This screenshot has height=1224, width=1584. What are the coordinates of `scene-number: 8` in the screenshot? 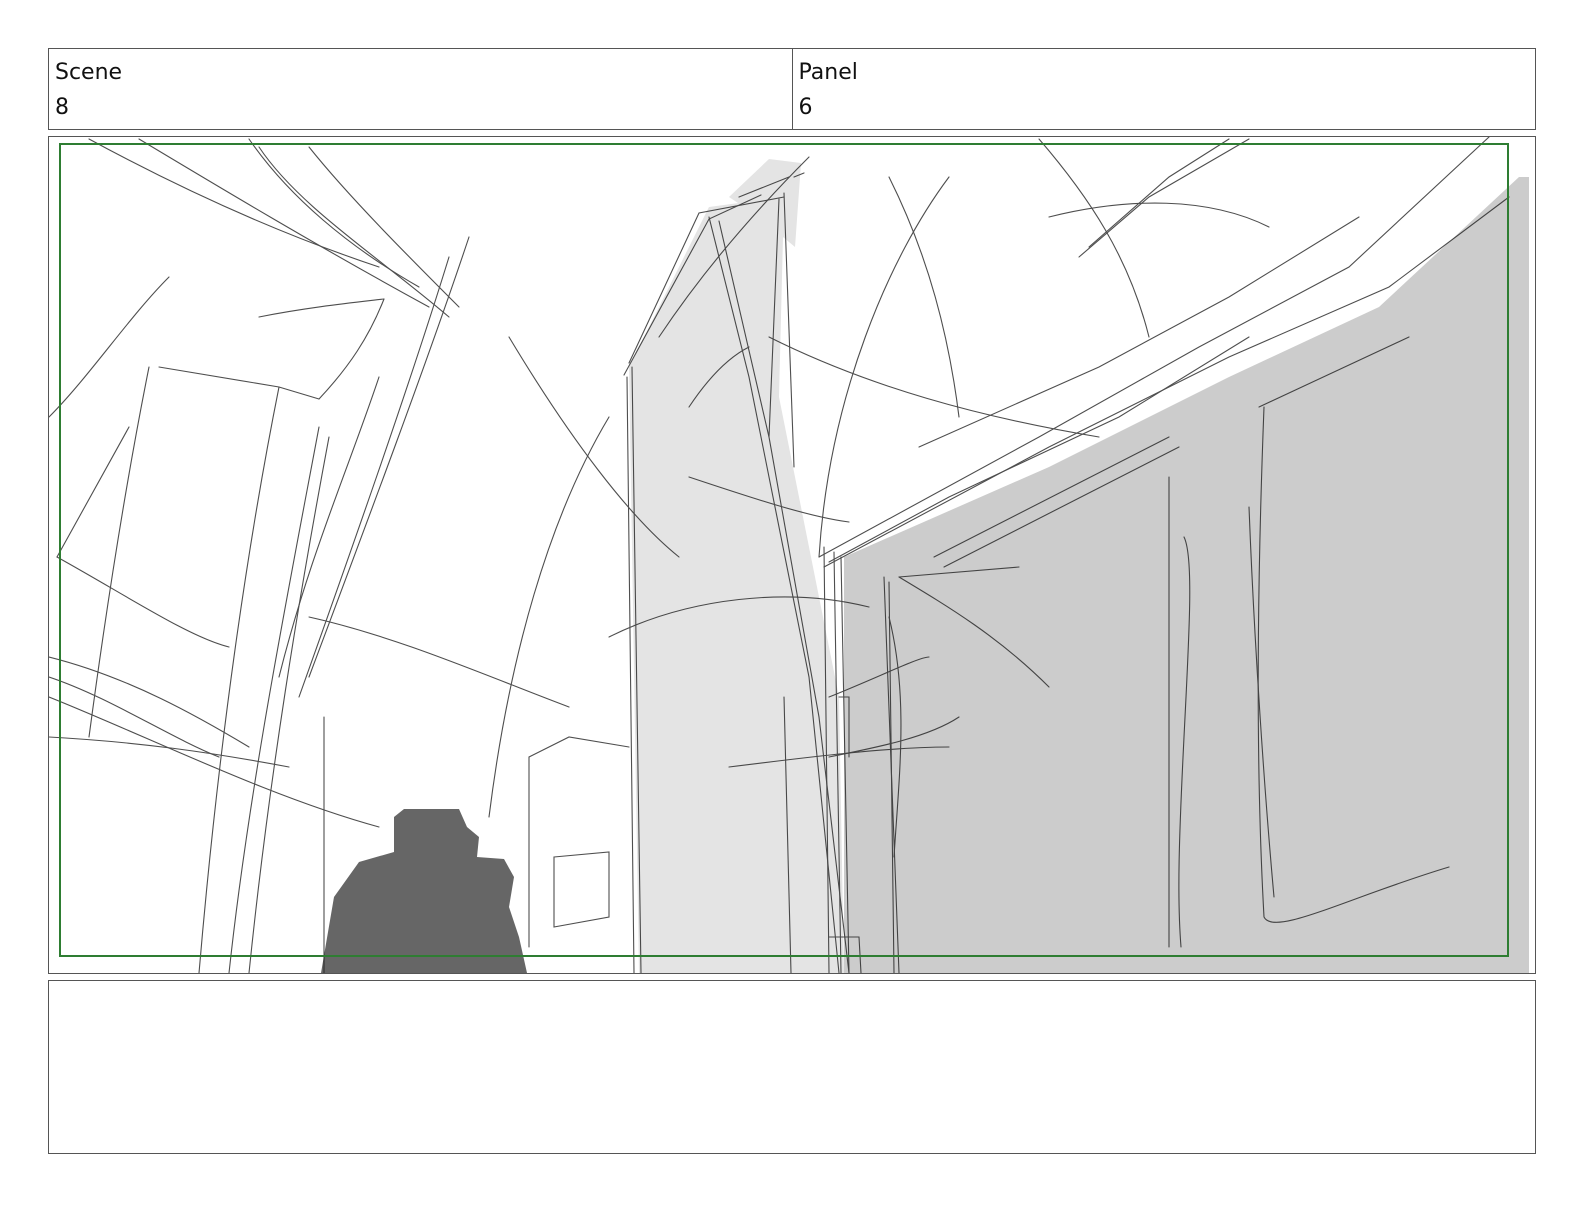 It's located at (420, 107).